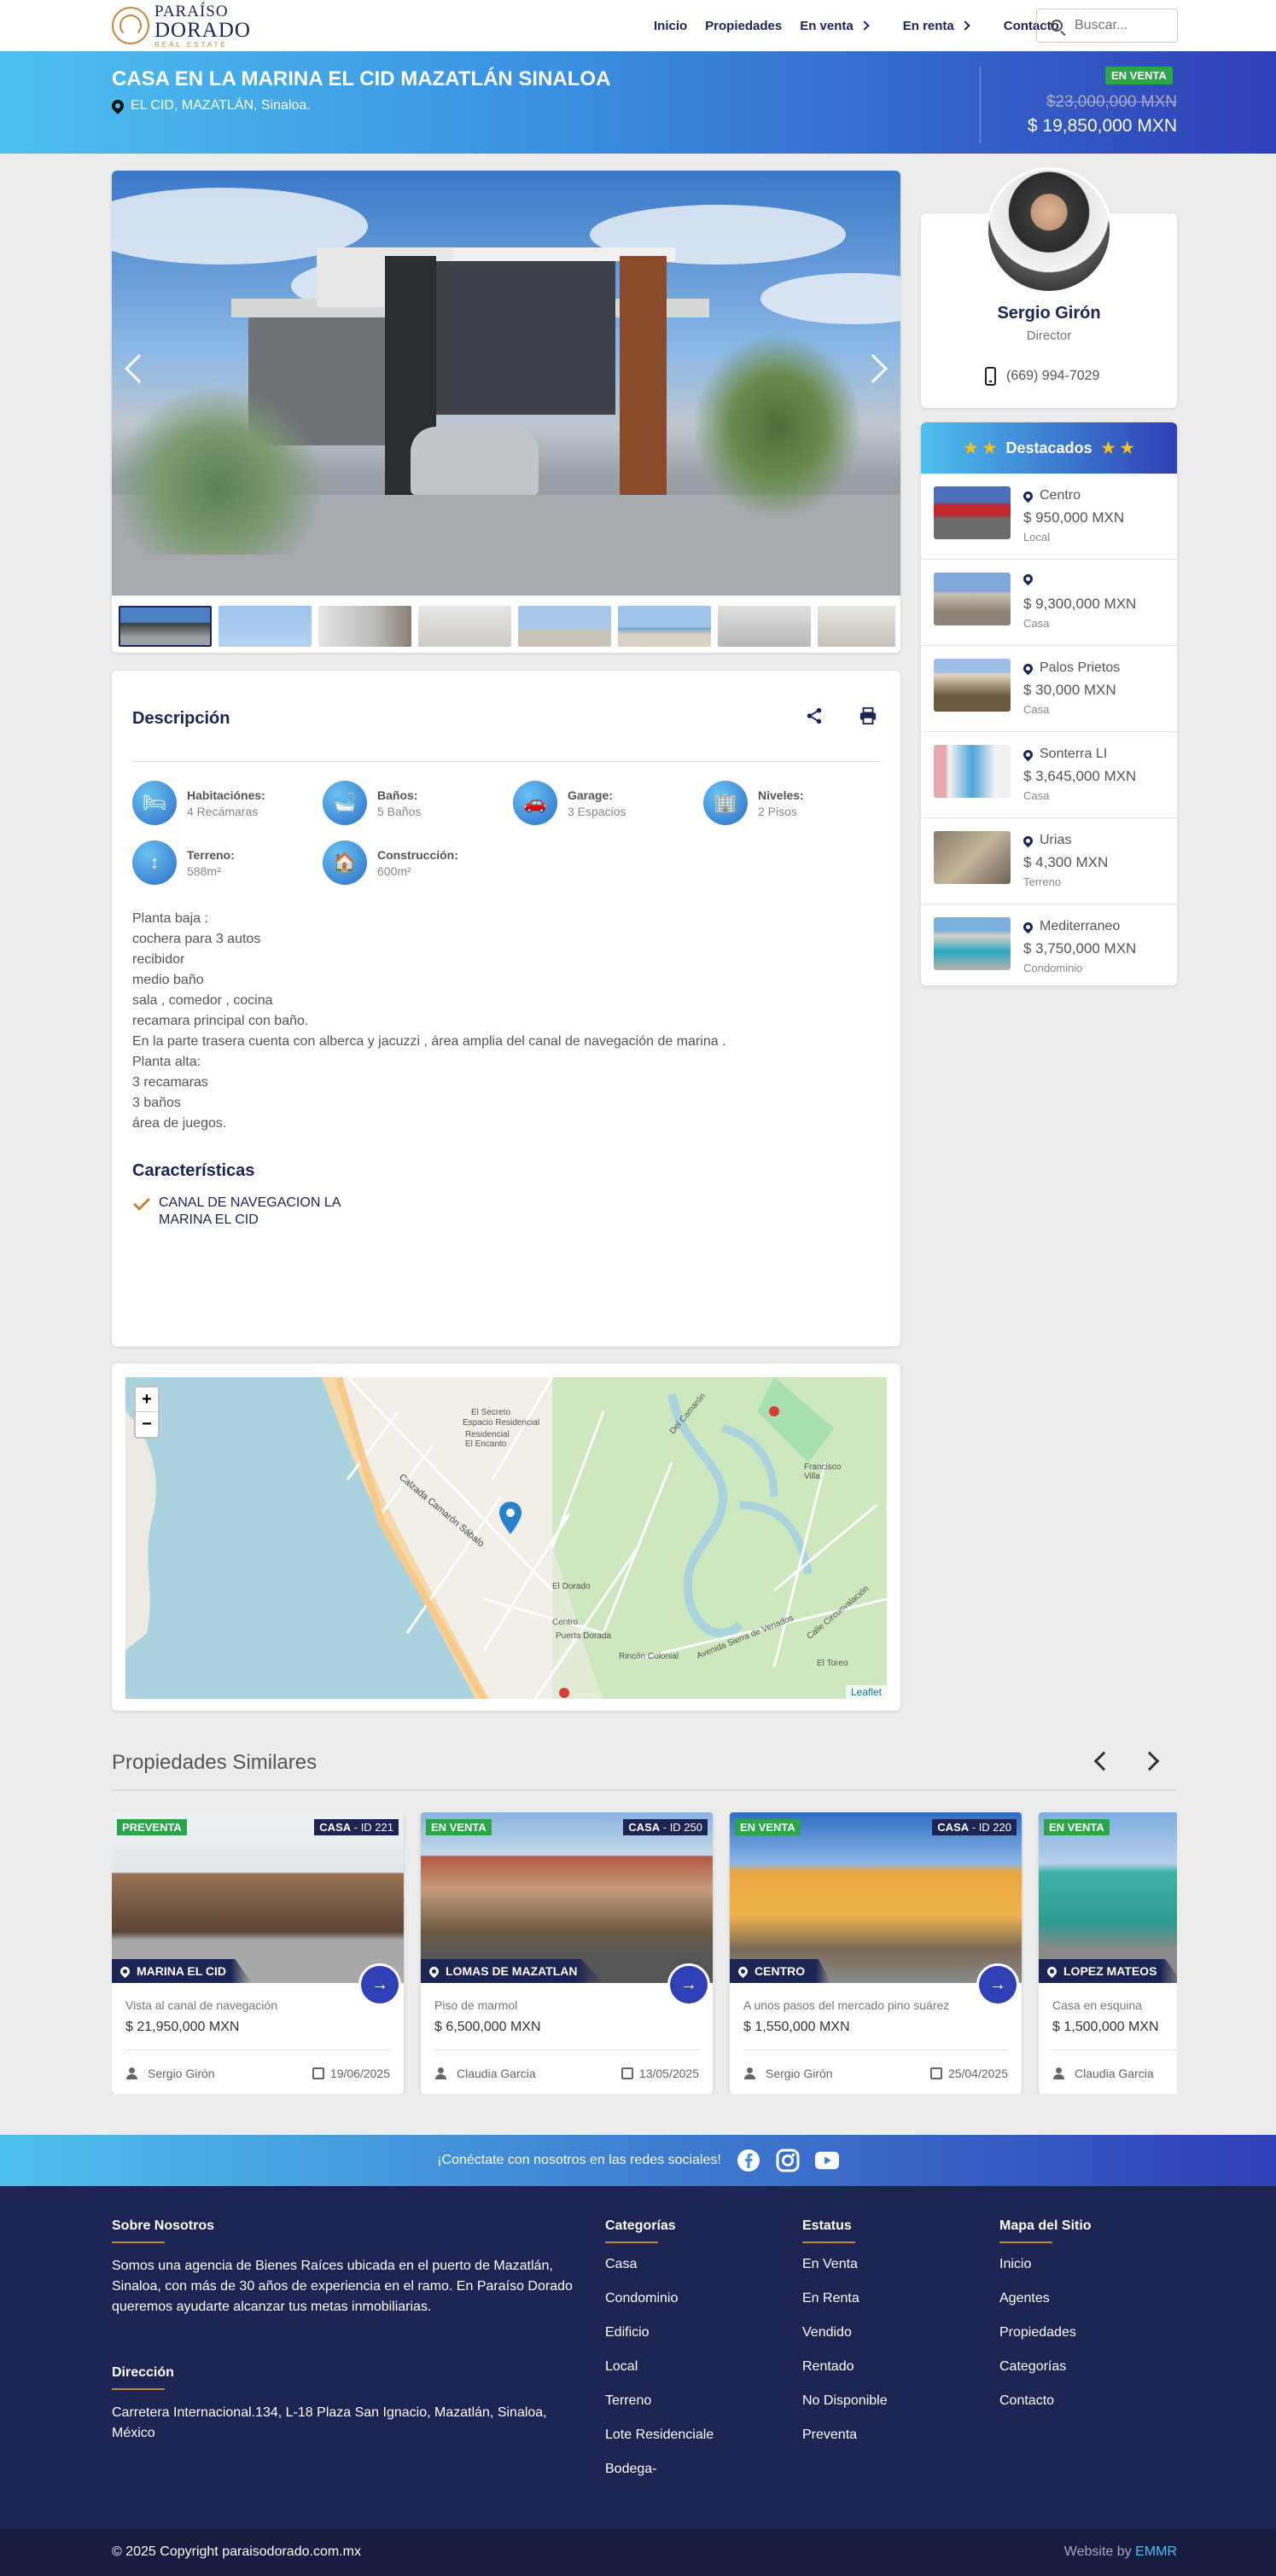 The height and width of the screenshot is (2576, 1276). I want to click on site-logo: PARAÍSO DORADO REAL ESTATE, so click(181, 25).